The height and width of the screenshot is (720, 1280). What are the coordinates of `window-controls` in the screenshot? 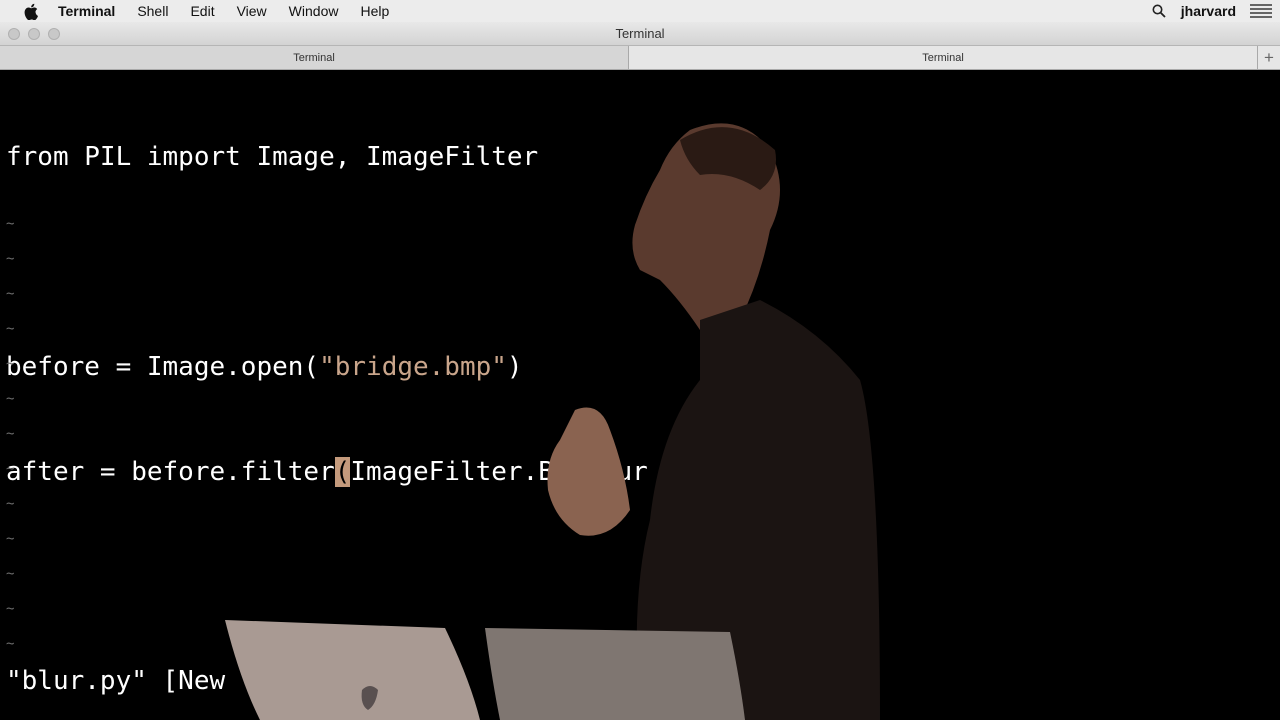 It's located at (38, 34).